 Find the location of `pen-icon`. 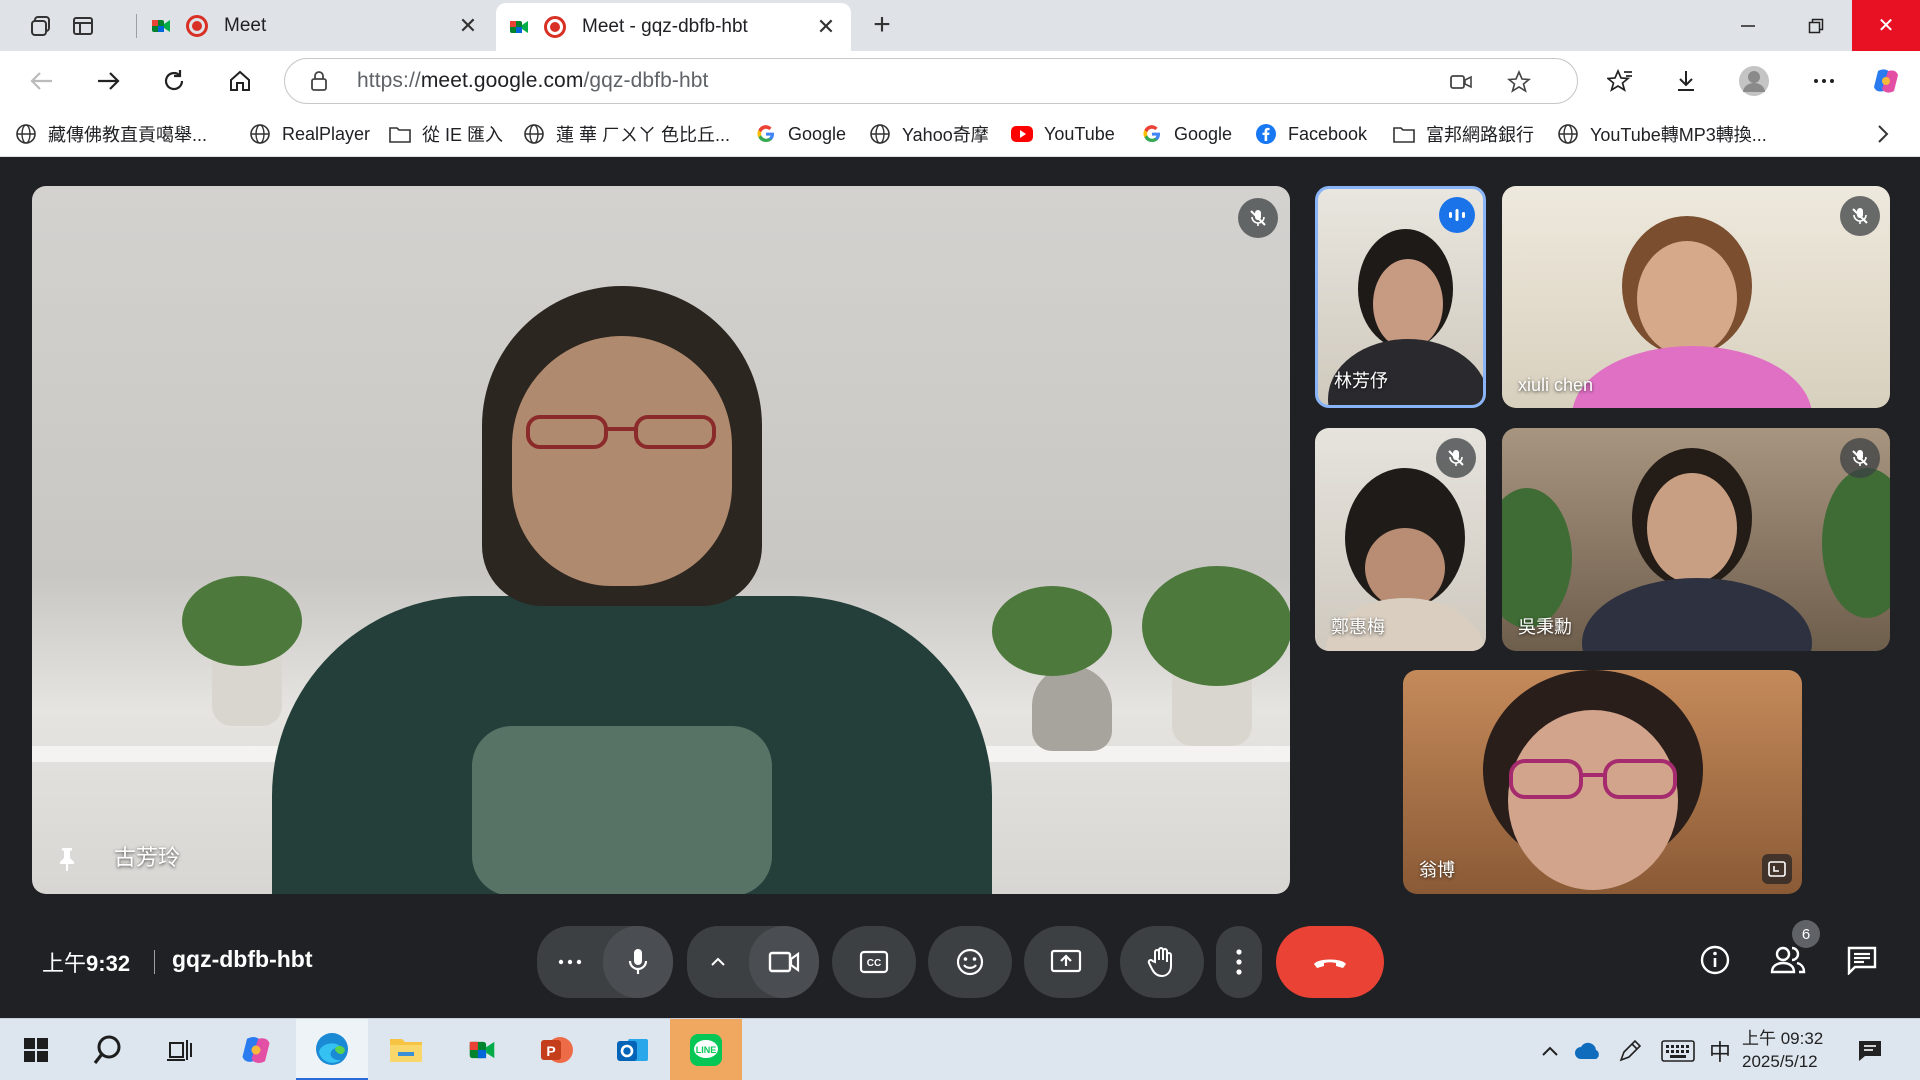

pen-icon is located at coordinates (1630, 1051).